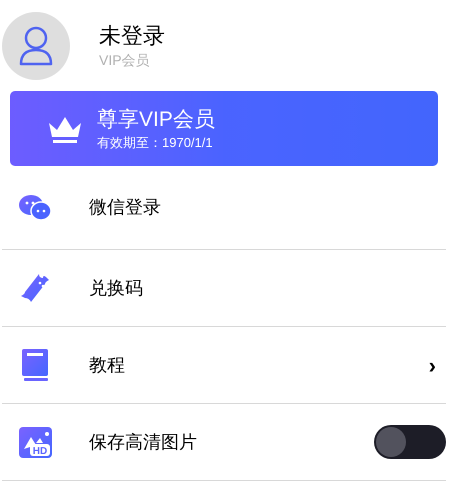 Image resolution: width=463 pixels, height=495 pixels. Describe the element at coordinates (116, 288) in the screenshot. I see `menu-label: 兑换码` at that location.